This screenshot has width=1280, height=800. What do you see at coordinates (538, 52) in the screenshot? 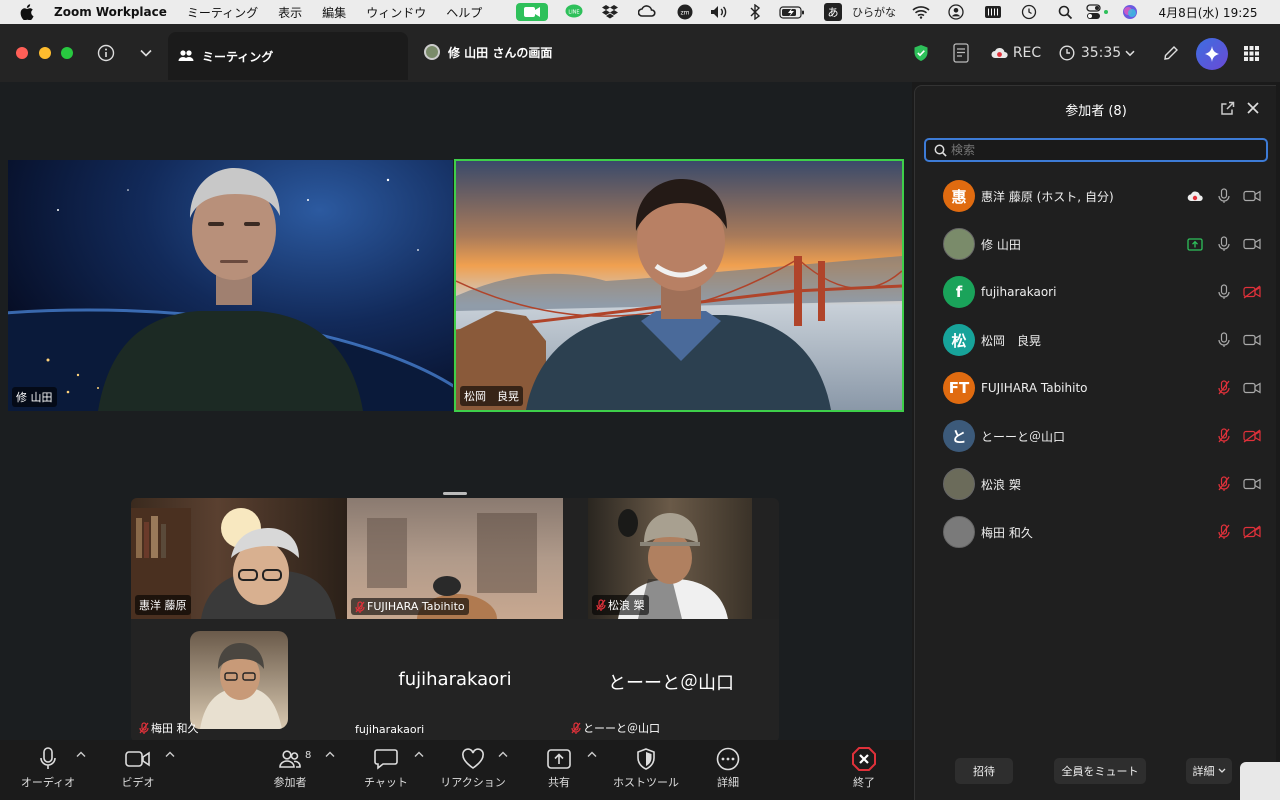
I see `tab-shared-screen: 修 山田 さんの画面` at bounding box center [538, 52].